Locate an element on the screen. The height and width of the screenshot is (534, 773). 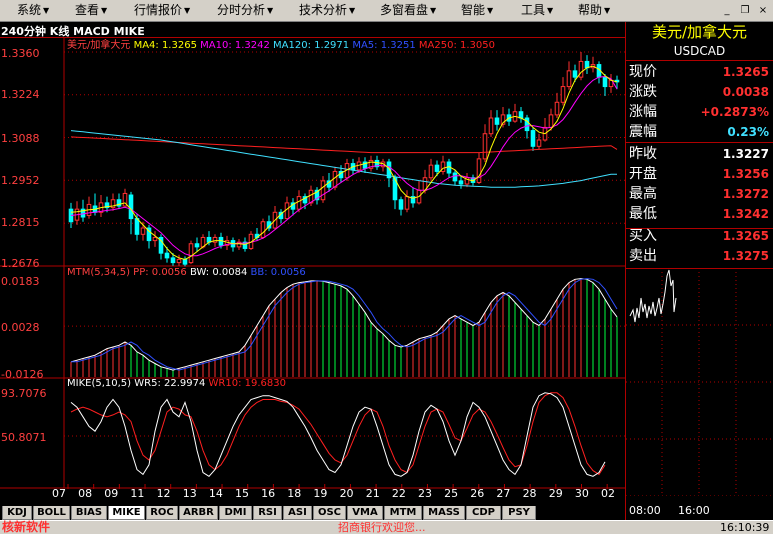
intraday-mini-chart is located at coordinates (699, 382).